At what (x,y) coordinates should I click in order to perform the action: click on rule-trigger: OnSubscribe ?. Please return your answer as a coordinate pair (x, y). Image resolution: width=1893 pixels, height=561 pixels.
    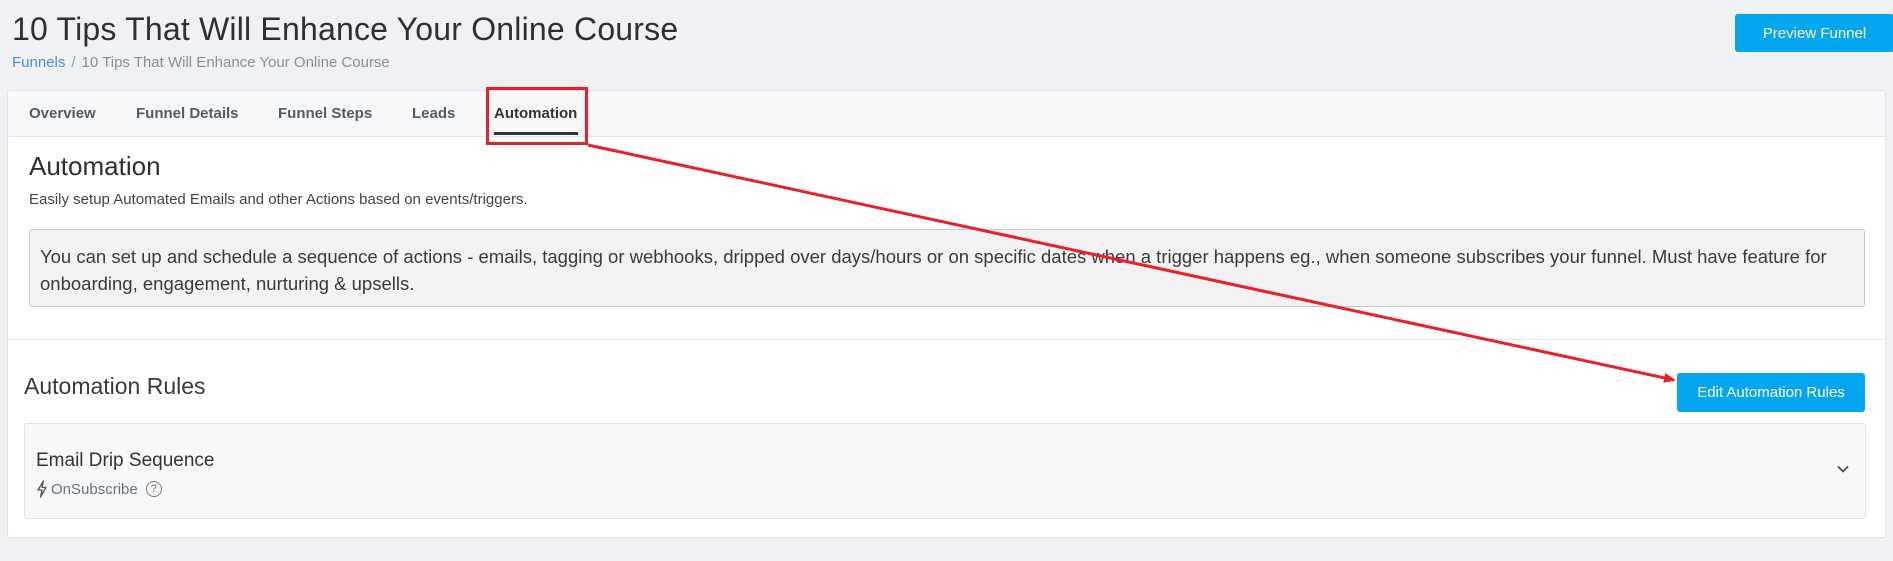
    Looking at the image, I should click on (99, 489).